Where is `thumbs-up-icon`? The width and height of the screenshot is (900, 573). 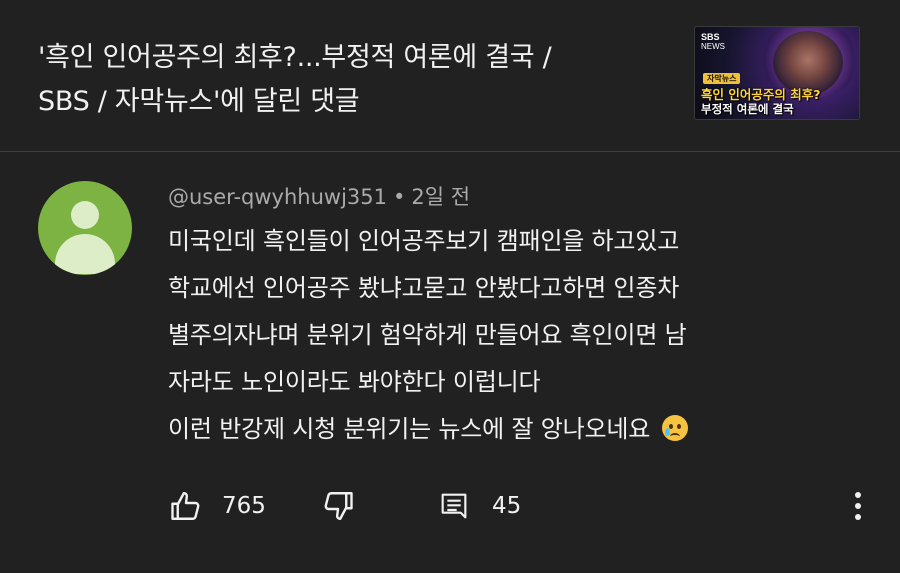
thumbs-up-icon is located at coordinates (185, 506).